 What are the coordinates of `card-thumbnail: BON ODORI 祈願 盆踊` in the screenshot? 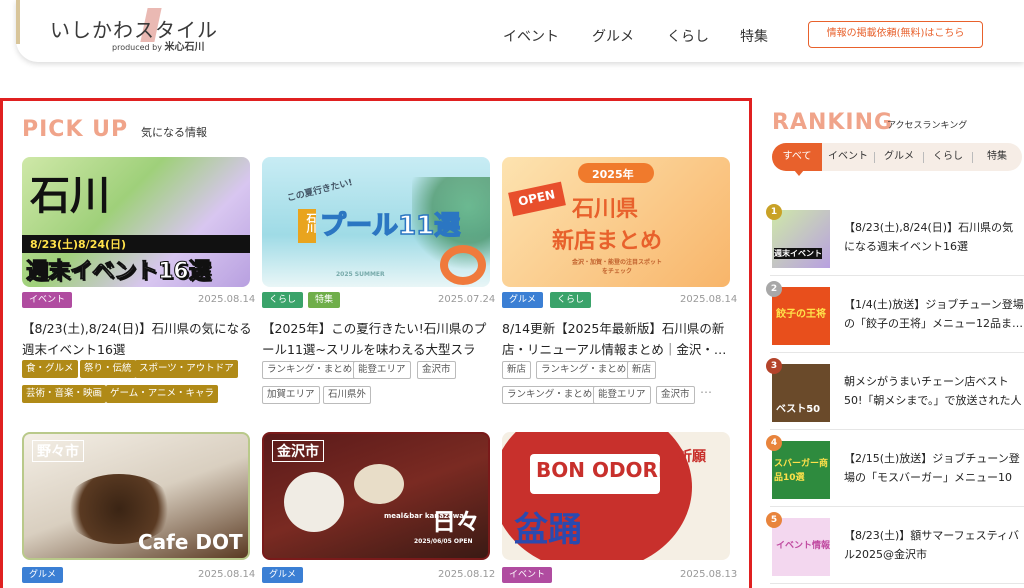 It's located at (616, 496).